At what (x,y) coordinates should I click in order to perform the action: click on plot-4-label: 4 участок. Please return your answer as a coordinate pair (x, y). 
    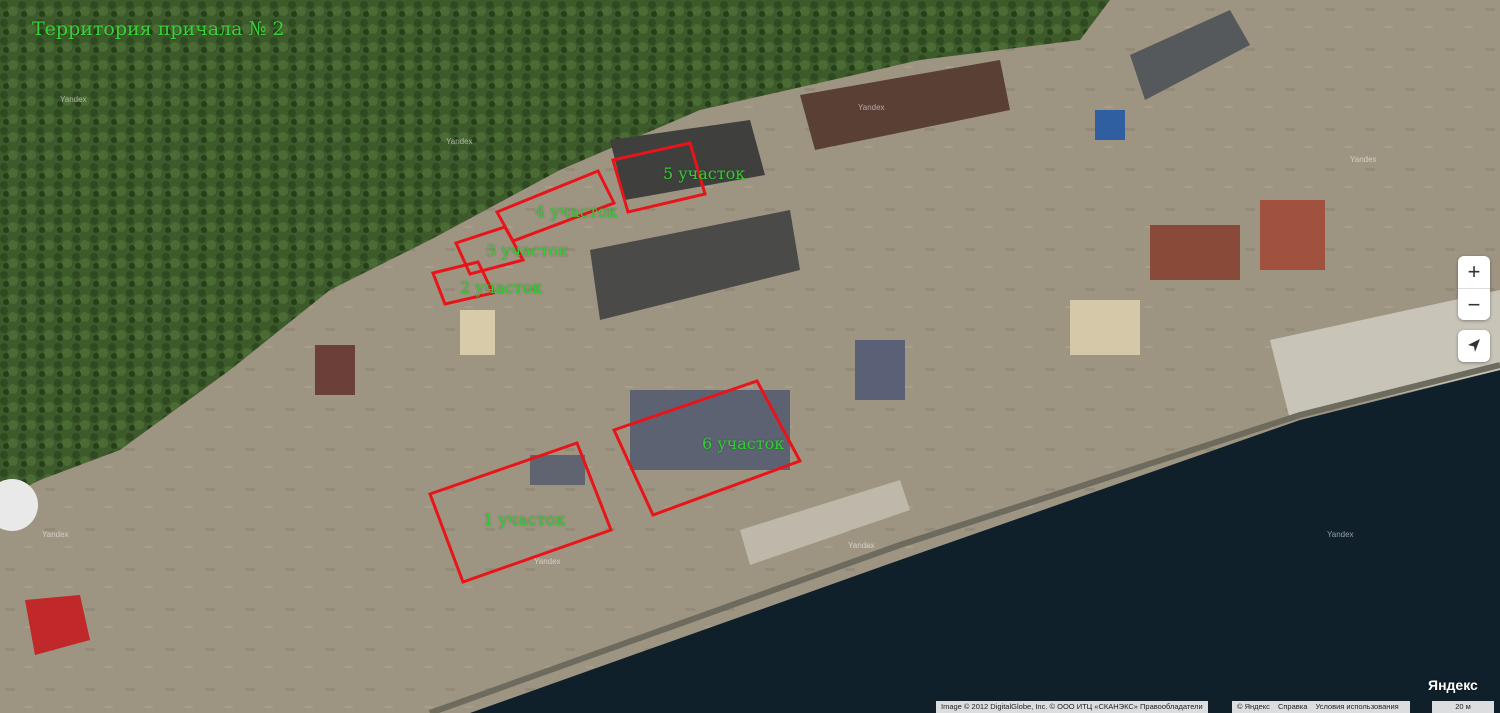
    Looking at the image, I should click on (576, 211).